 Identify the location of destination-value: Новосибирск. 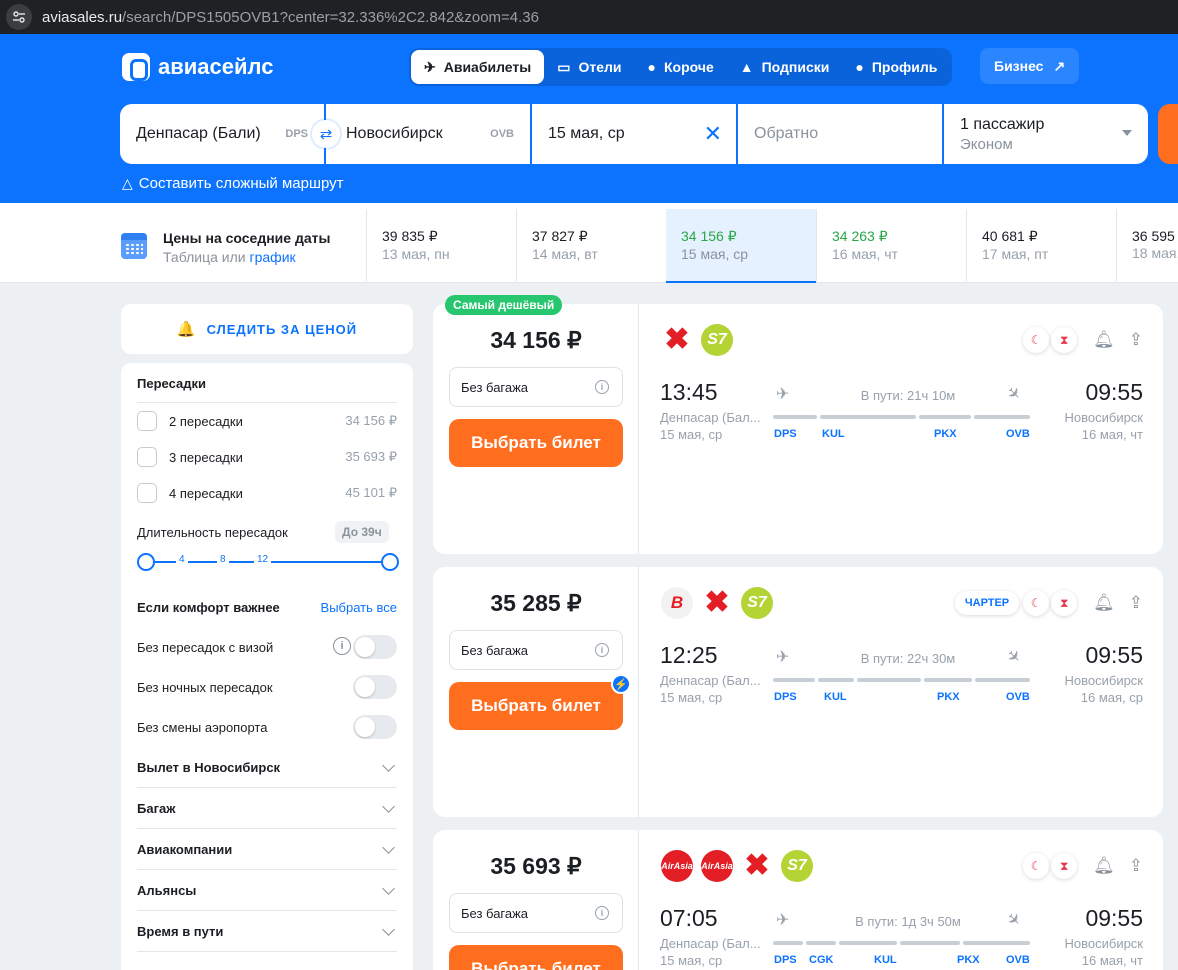
(394, 133).